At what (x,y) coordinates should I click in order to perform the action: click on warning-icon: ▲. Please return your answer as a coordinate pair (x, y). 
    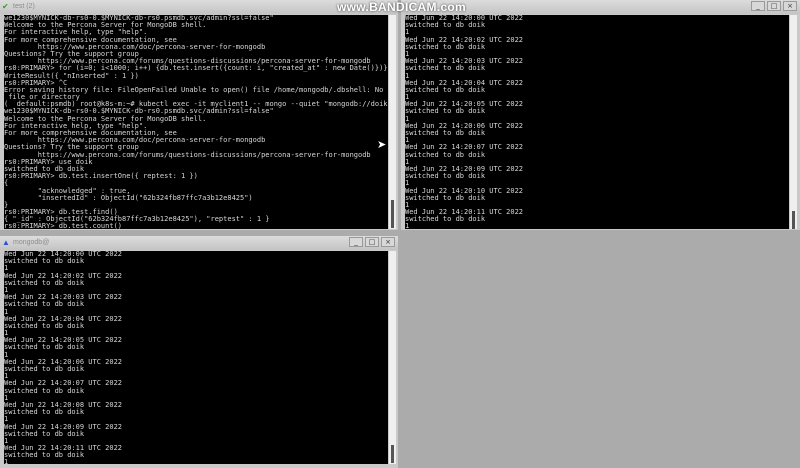
    Looking at the image, I should click on (6, 242).